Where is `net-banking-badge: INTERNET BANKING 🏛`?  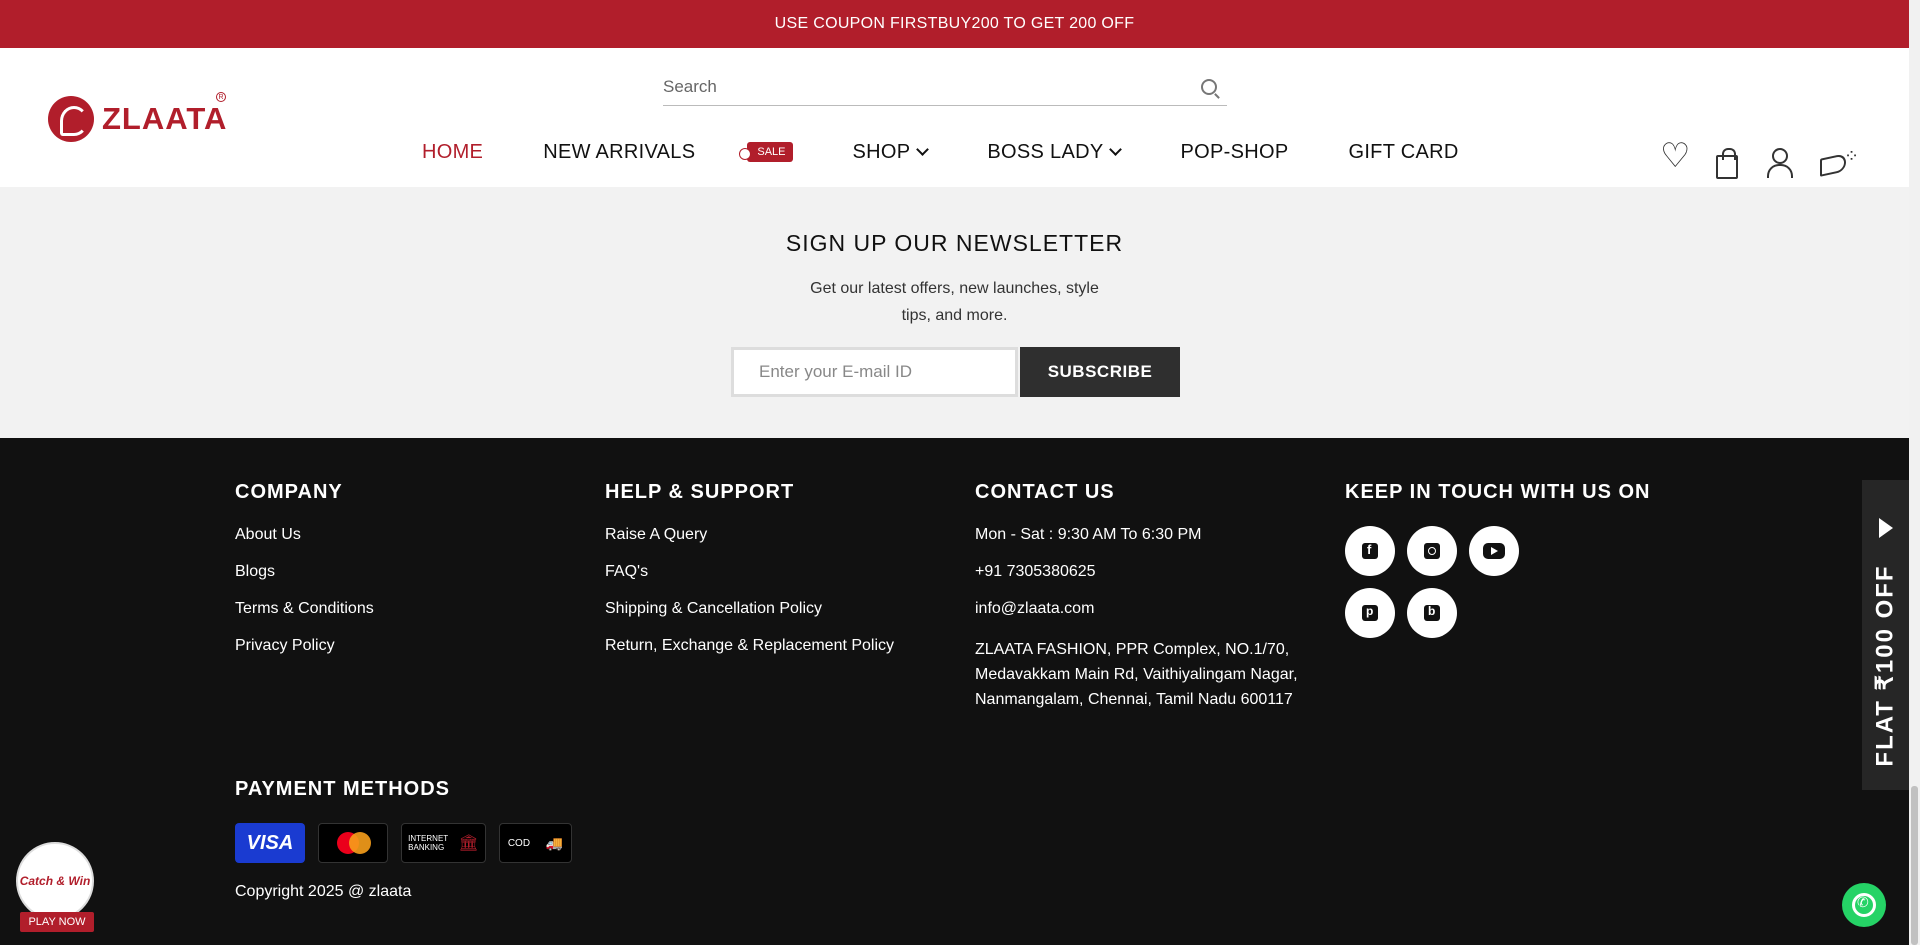
net-banking-badge: INTERNET BANKING 🏛 is located at coordinates (443, 843).